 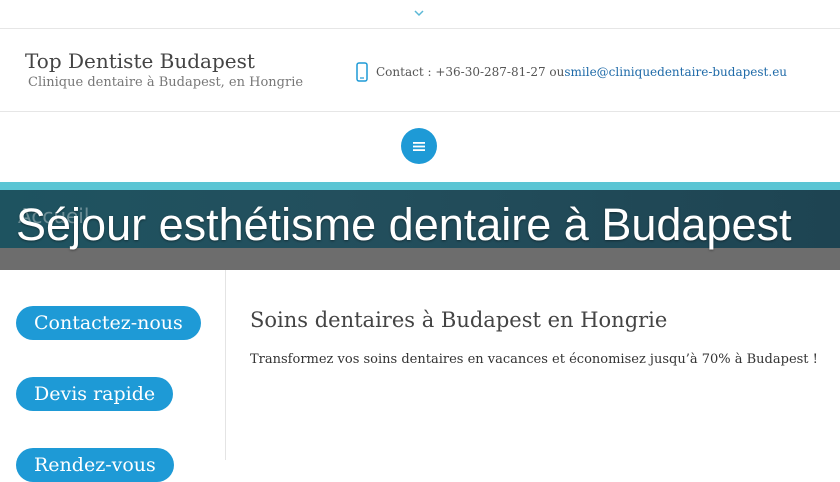 What do you see at coordinates (166, 82) in the screenshot?
I see `site-tagline: Clinique dentaire à Budapest, en Hongrie` at bounding box center [166, 82].